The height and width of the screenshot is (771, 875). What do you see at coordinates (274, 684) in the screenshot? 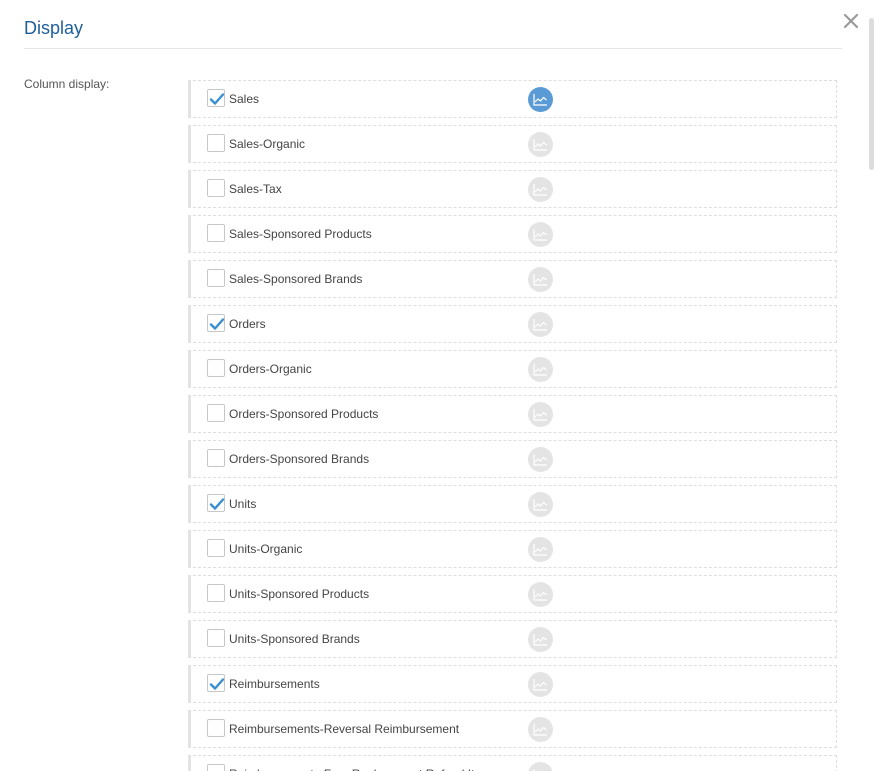
I see `column-label: Reimbursements` at bounding box center [274, 684].